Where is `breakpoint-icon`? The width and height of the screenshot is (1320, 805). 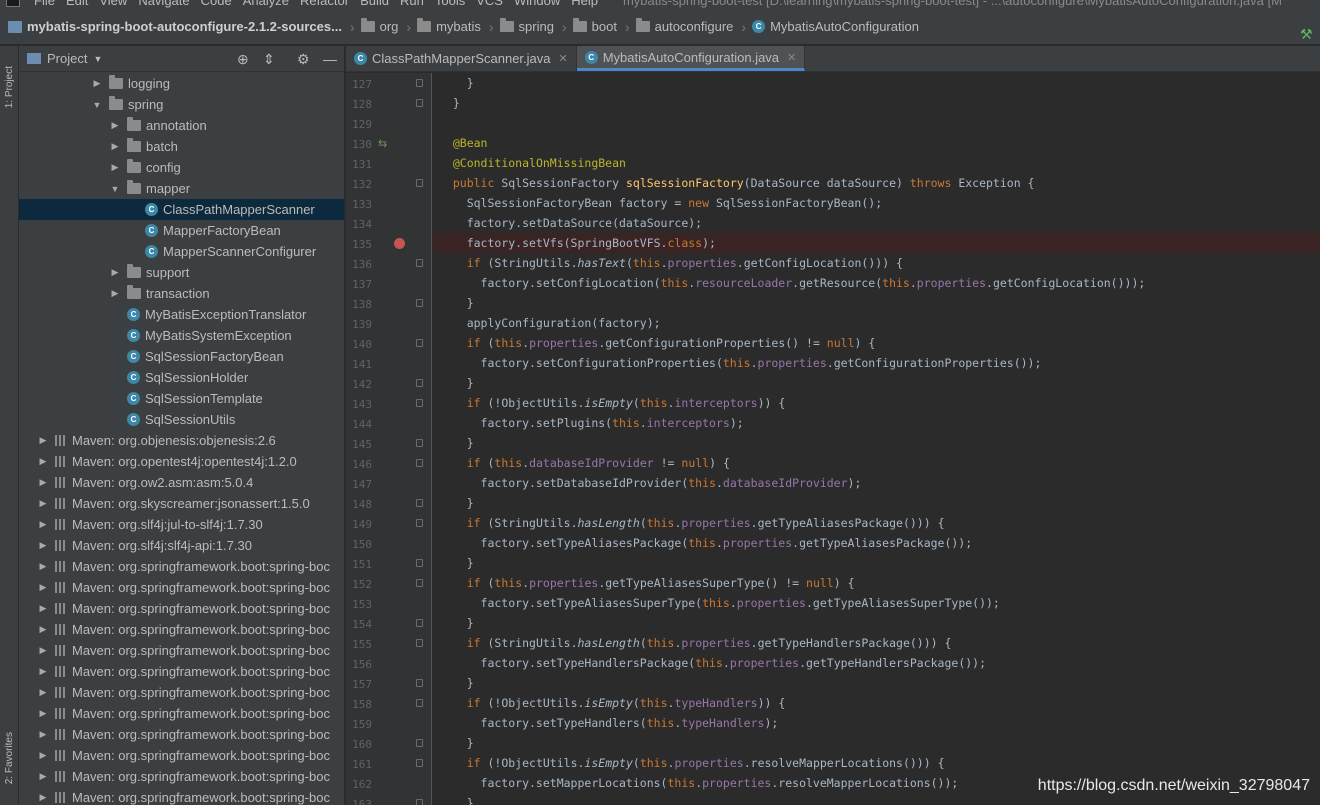
breakpoint-icon is located at coordinates (399, 243).